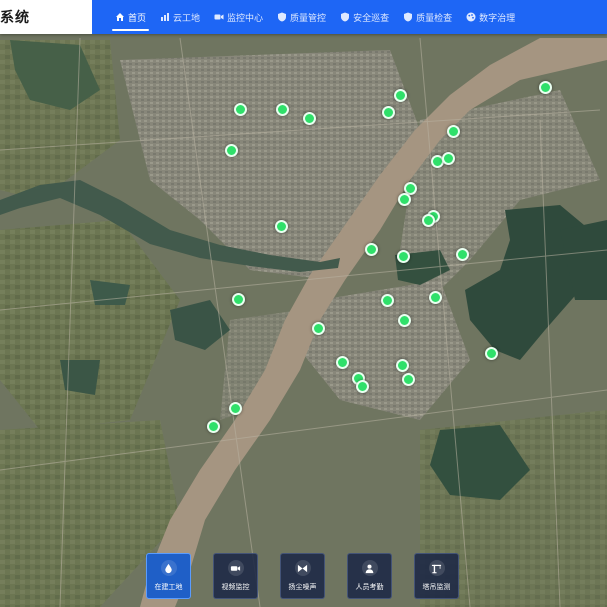  I want to click on camera-icon, so click(235, 568).